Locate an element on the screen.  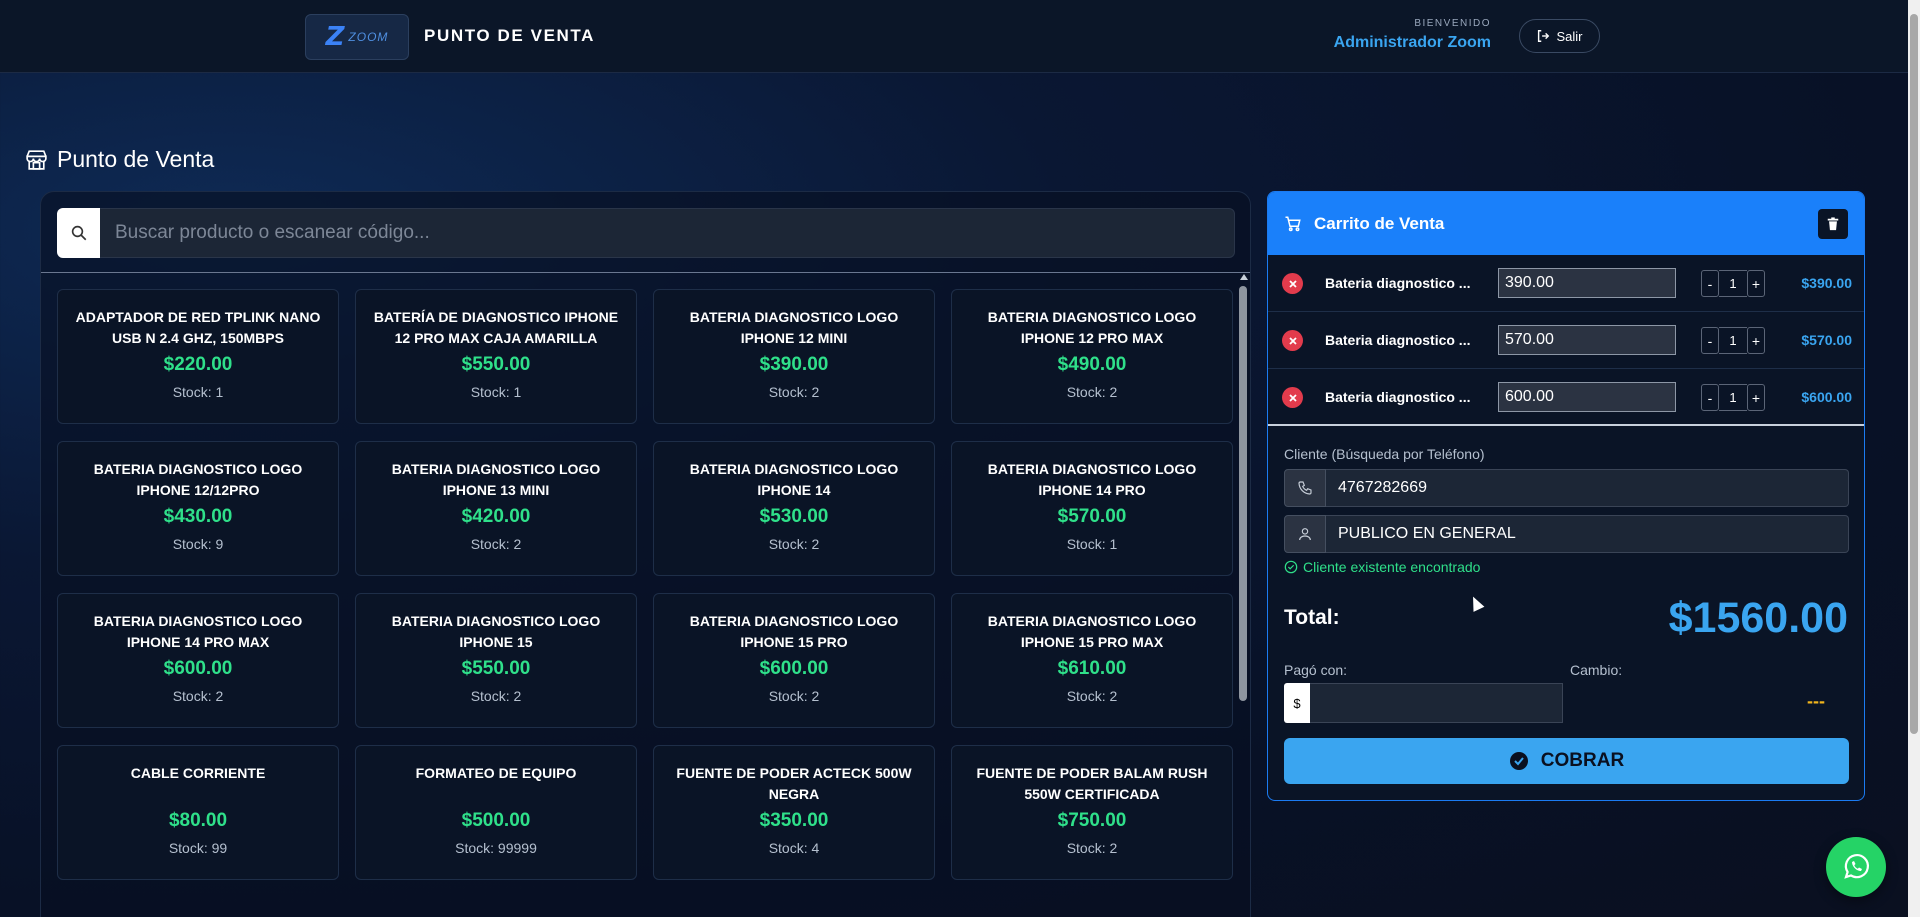
phone-input is located at coordinates (1587, 488).